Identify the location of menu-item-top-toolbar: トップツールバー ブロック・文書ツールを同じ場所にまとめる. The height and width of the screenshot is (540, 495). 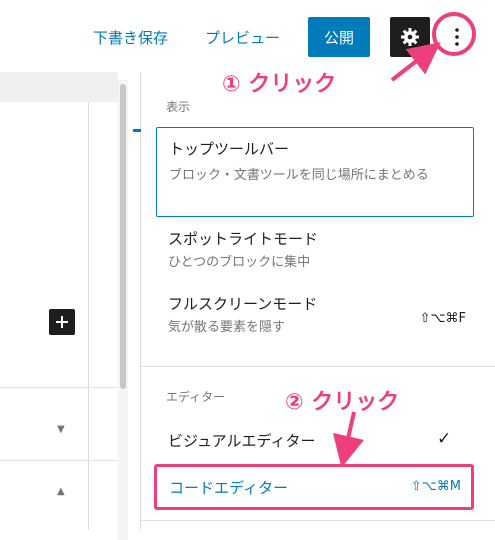
(315, 172).